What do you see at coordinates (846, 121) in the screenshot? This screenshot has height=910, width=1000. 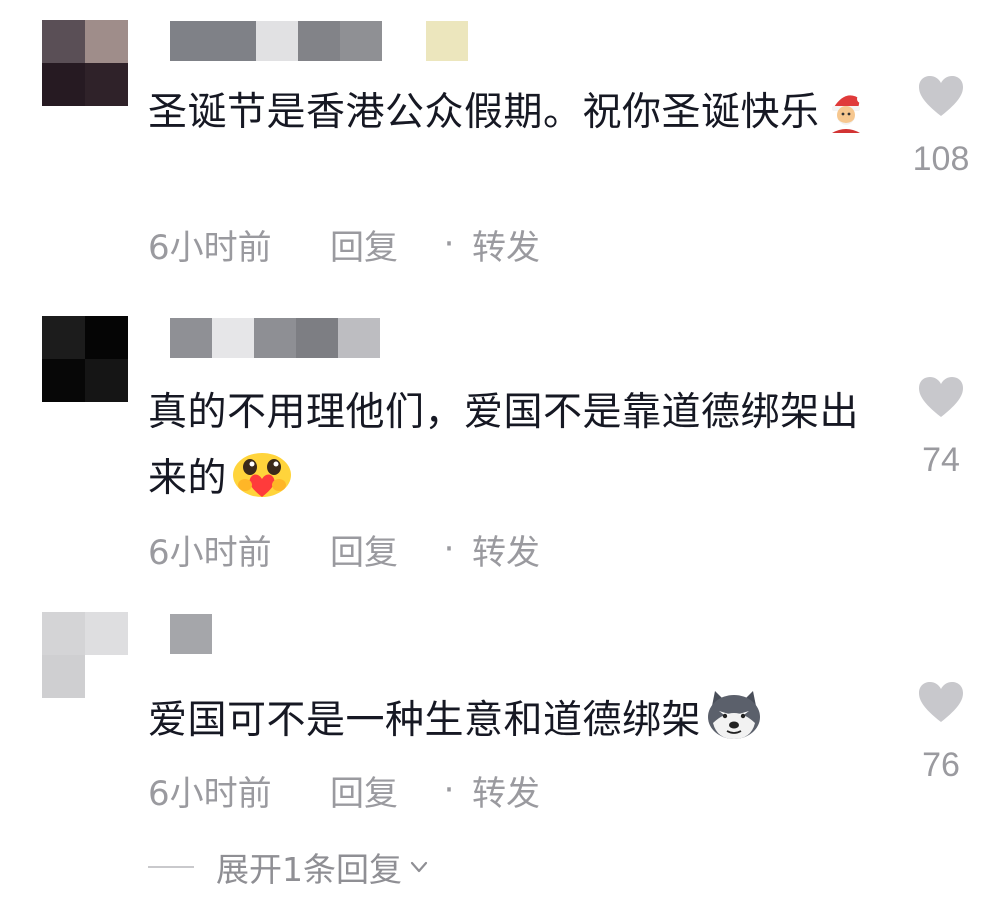 I see `santa-emoji` at bounding box center [846, 121].